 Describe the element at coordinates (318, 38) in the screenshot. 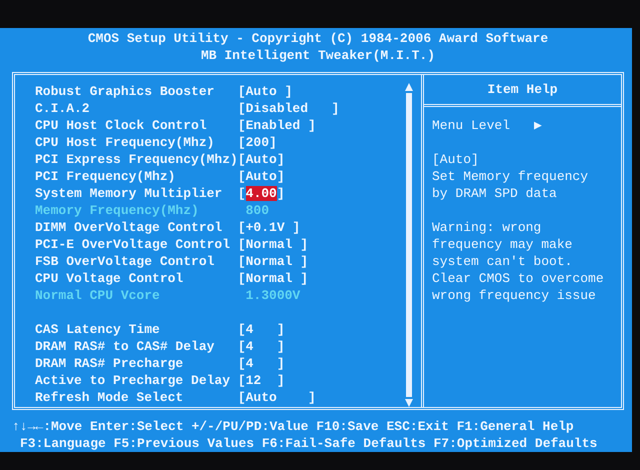

I see `screen-title: CMOS Setup Utility - Copyright (C) 1984-2006 Award Software` at that location.